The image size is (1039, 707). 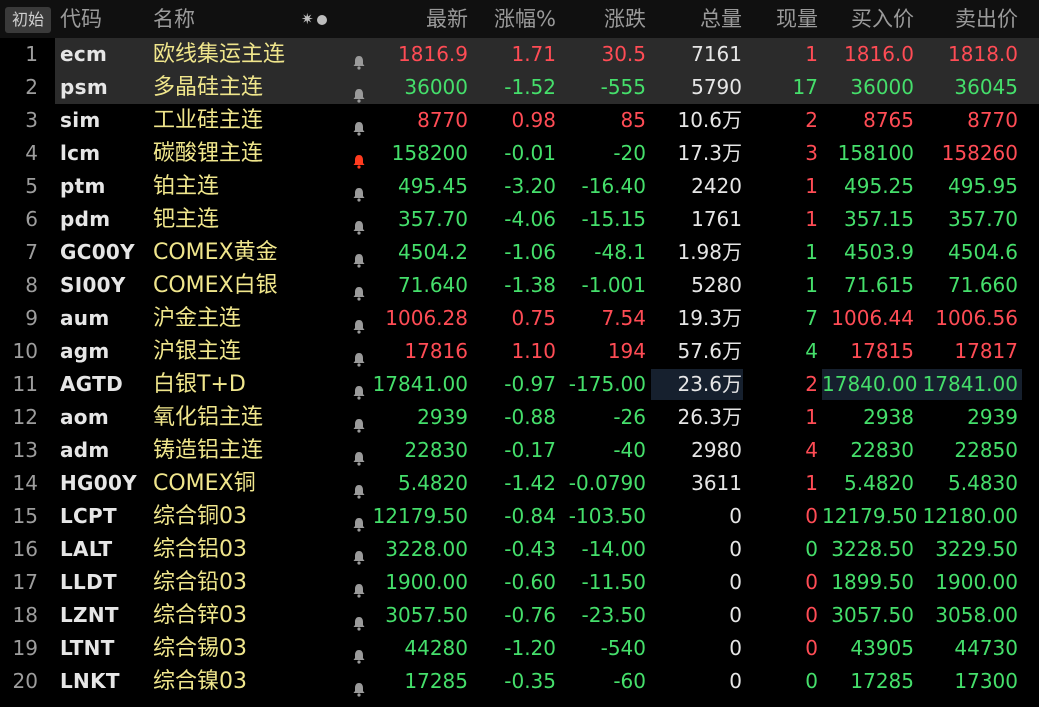 What do you see at coordinates (28, 20) in the screenshot?
I see `reset-button: 初始` at bounding box center [28, 20].